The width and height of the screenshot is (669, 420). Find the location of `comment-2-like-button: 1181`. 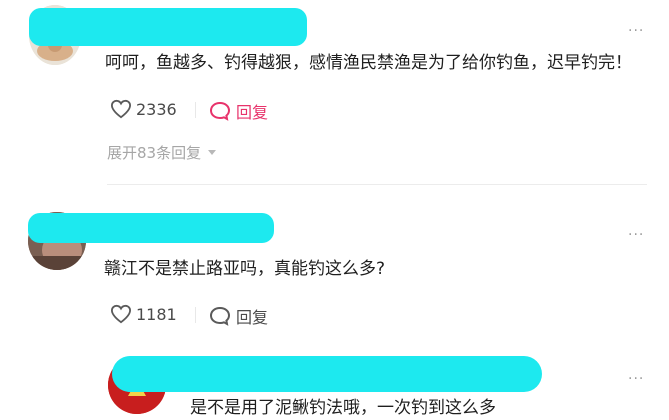

comment-2-like-button: 1181 is located at coordinates (143, 314).